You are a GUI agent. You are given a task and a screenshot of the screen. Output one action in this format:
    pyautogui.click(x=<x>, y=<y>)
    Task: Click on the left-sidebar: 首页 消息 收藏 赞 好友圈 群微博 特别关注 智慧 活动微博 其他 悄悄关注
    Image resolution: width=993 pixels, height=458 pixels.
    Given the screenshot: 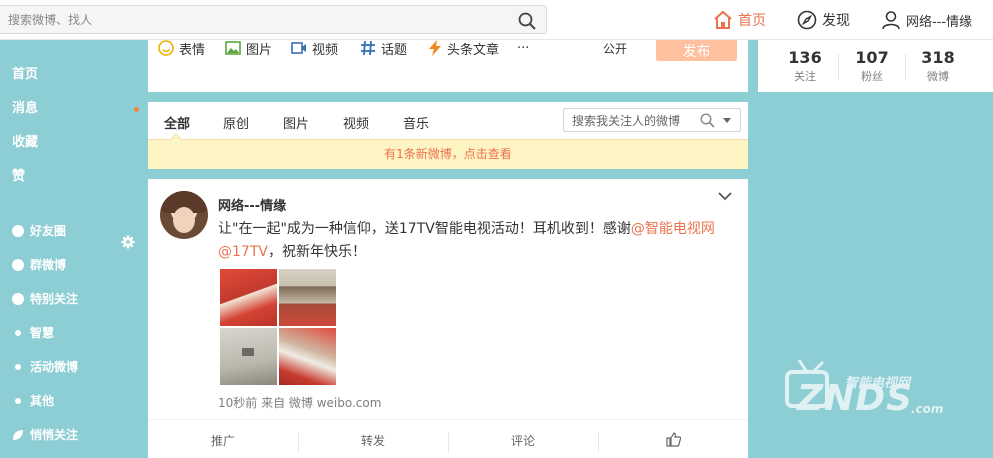 What is the action you would take?
    pyautogui.click(x=74, y=249)
    